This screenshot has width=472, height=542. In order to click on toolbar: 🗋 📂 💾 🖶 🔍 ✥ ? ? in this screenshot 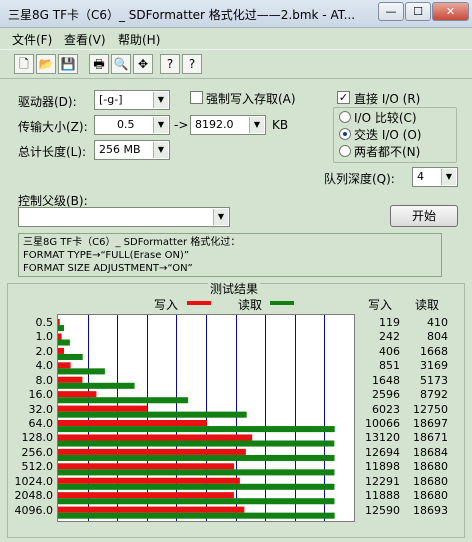, I will do `click(236, 64)`.